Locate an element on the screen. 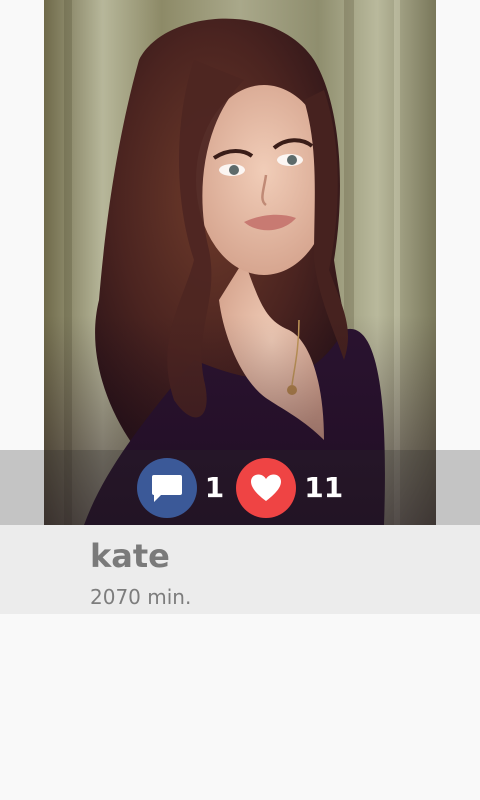  comments-stat: 1 is located at coordinates (180, 487).